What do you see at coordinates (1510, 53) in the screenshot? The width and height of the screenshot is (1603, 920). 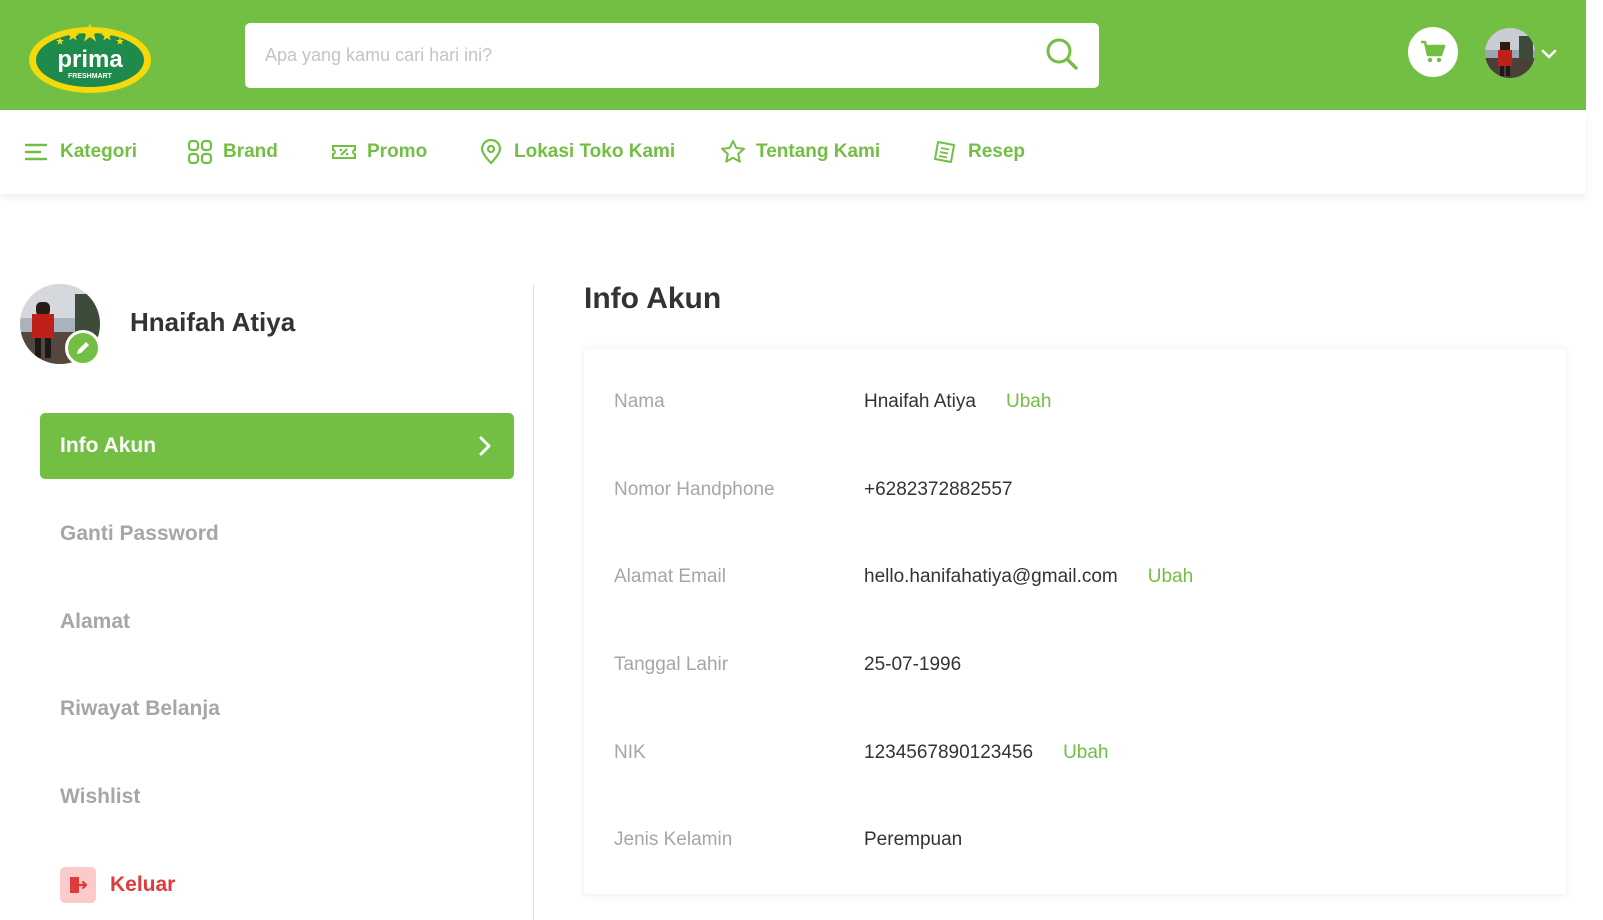 I see `user-avatar` at bounding box center [1510, 53].